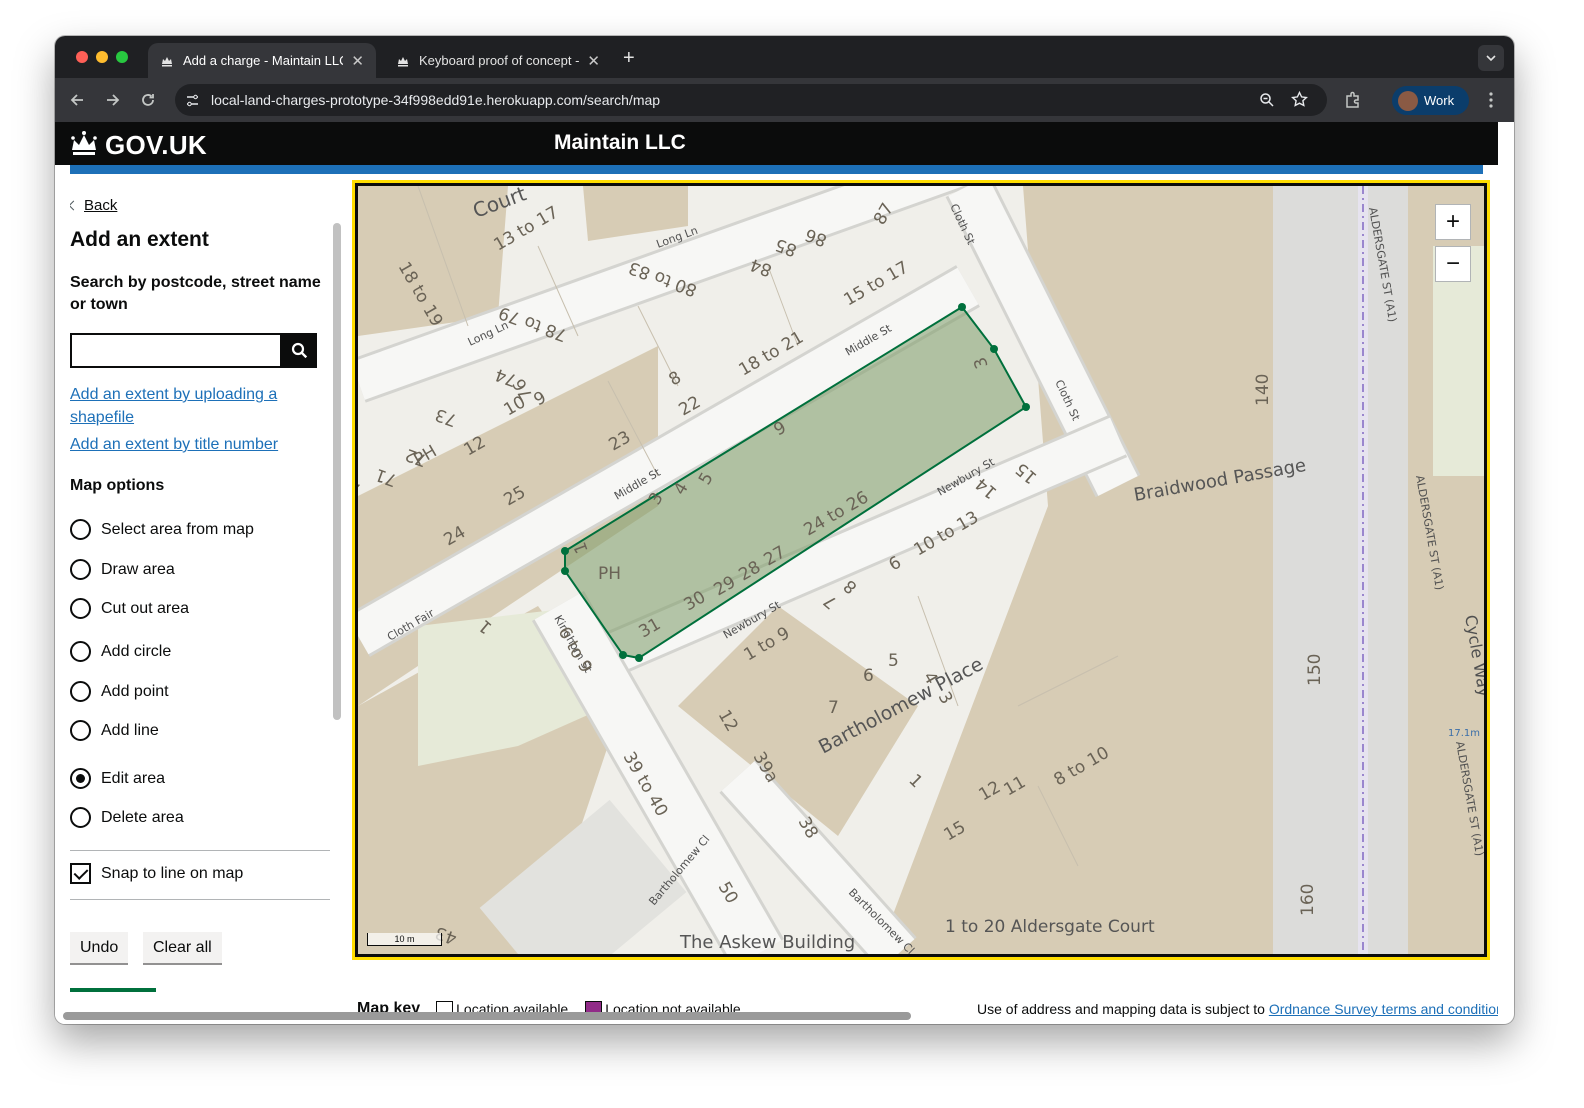 This screenshot has height=1108, width=1584. Describe the element at coordinates (1308, 900) in the screenshot. I see `building-number-label: 160` at that location.